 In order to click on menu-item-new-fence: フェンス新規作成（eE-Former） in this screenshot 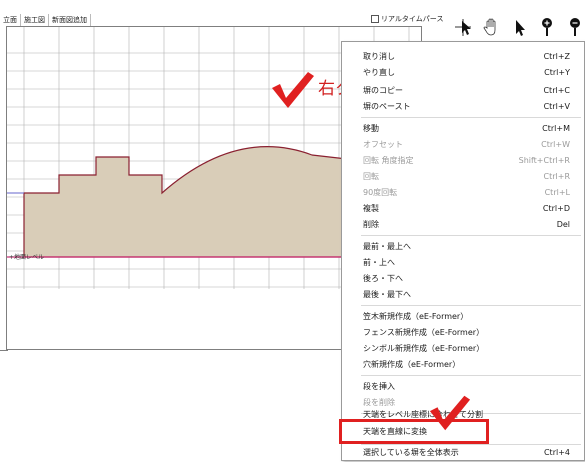, I will do `click(463, 332)`.